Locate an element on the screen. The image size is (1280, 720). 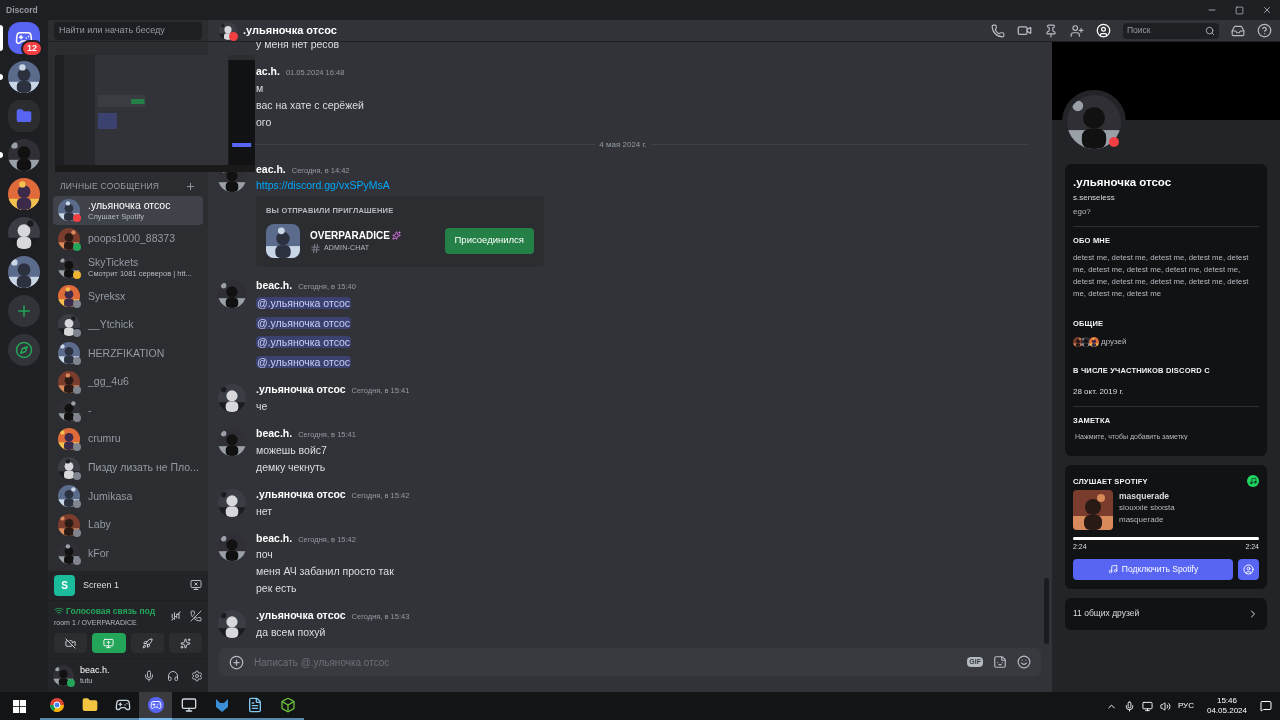
user-profile-icon is located at coordinates (1103, 30).